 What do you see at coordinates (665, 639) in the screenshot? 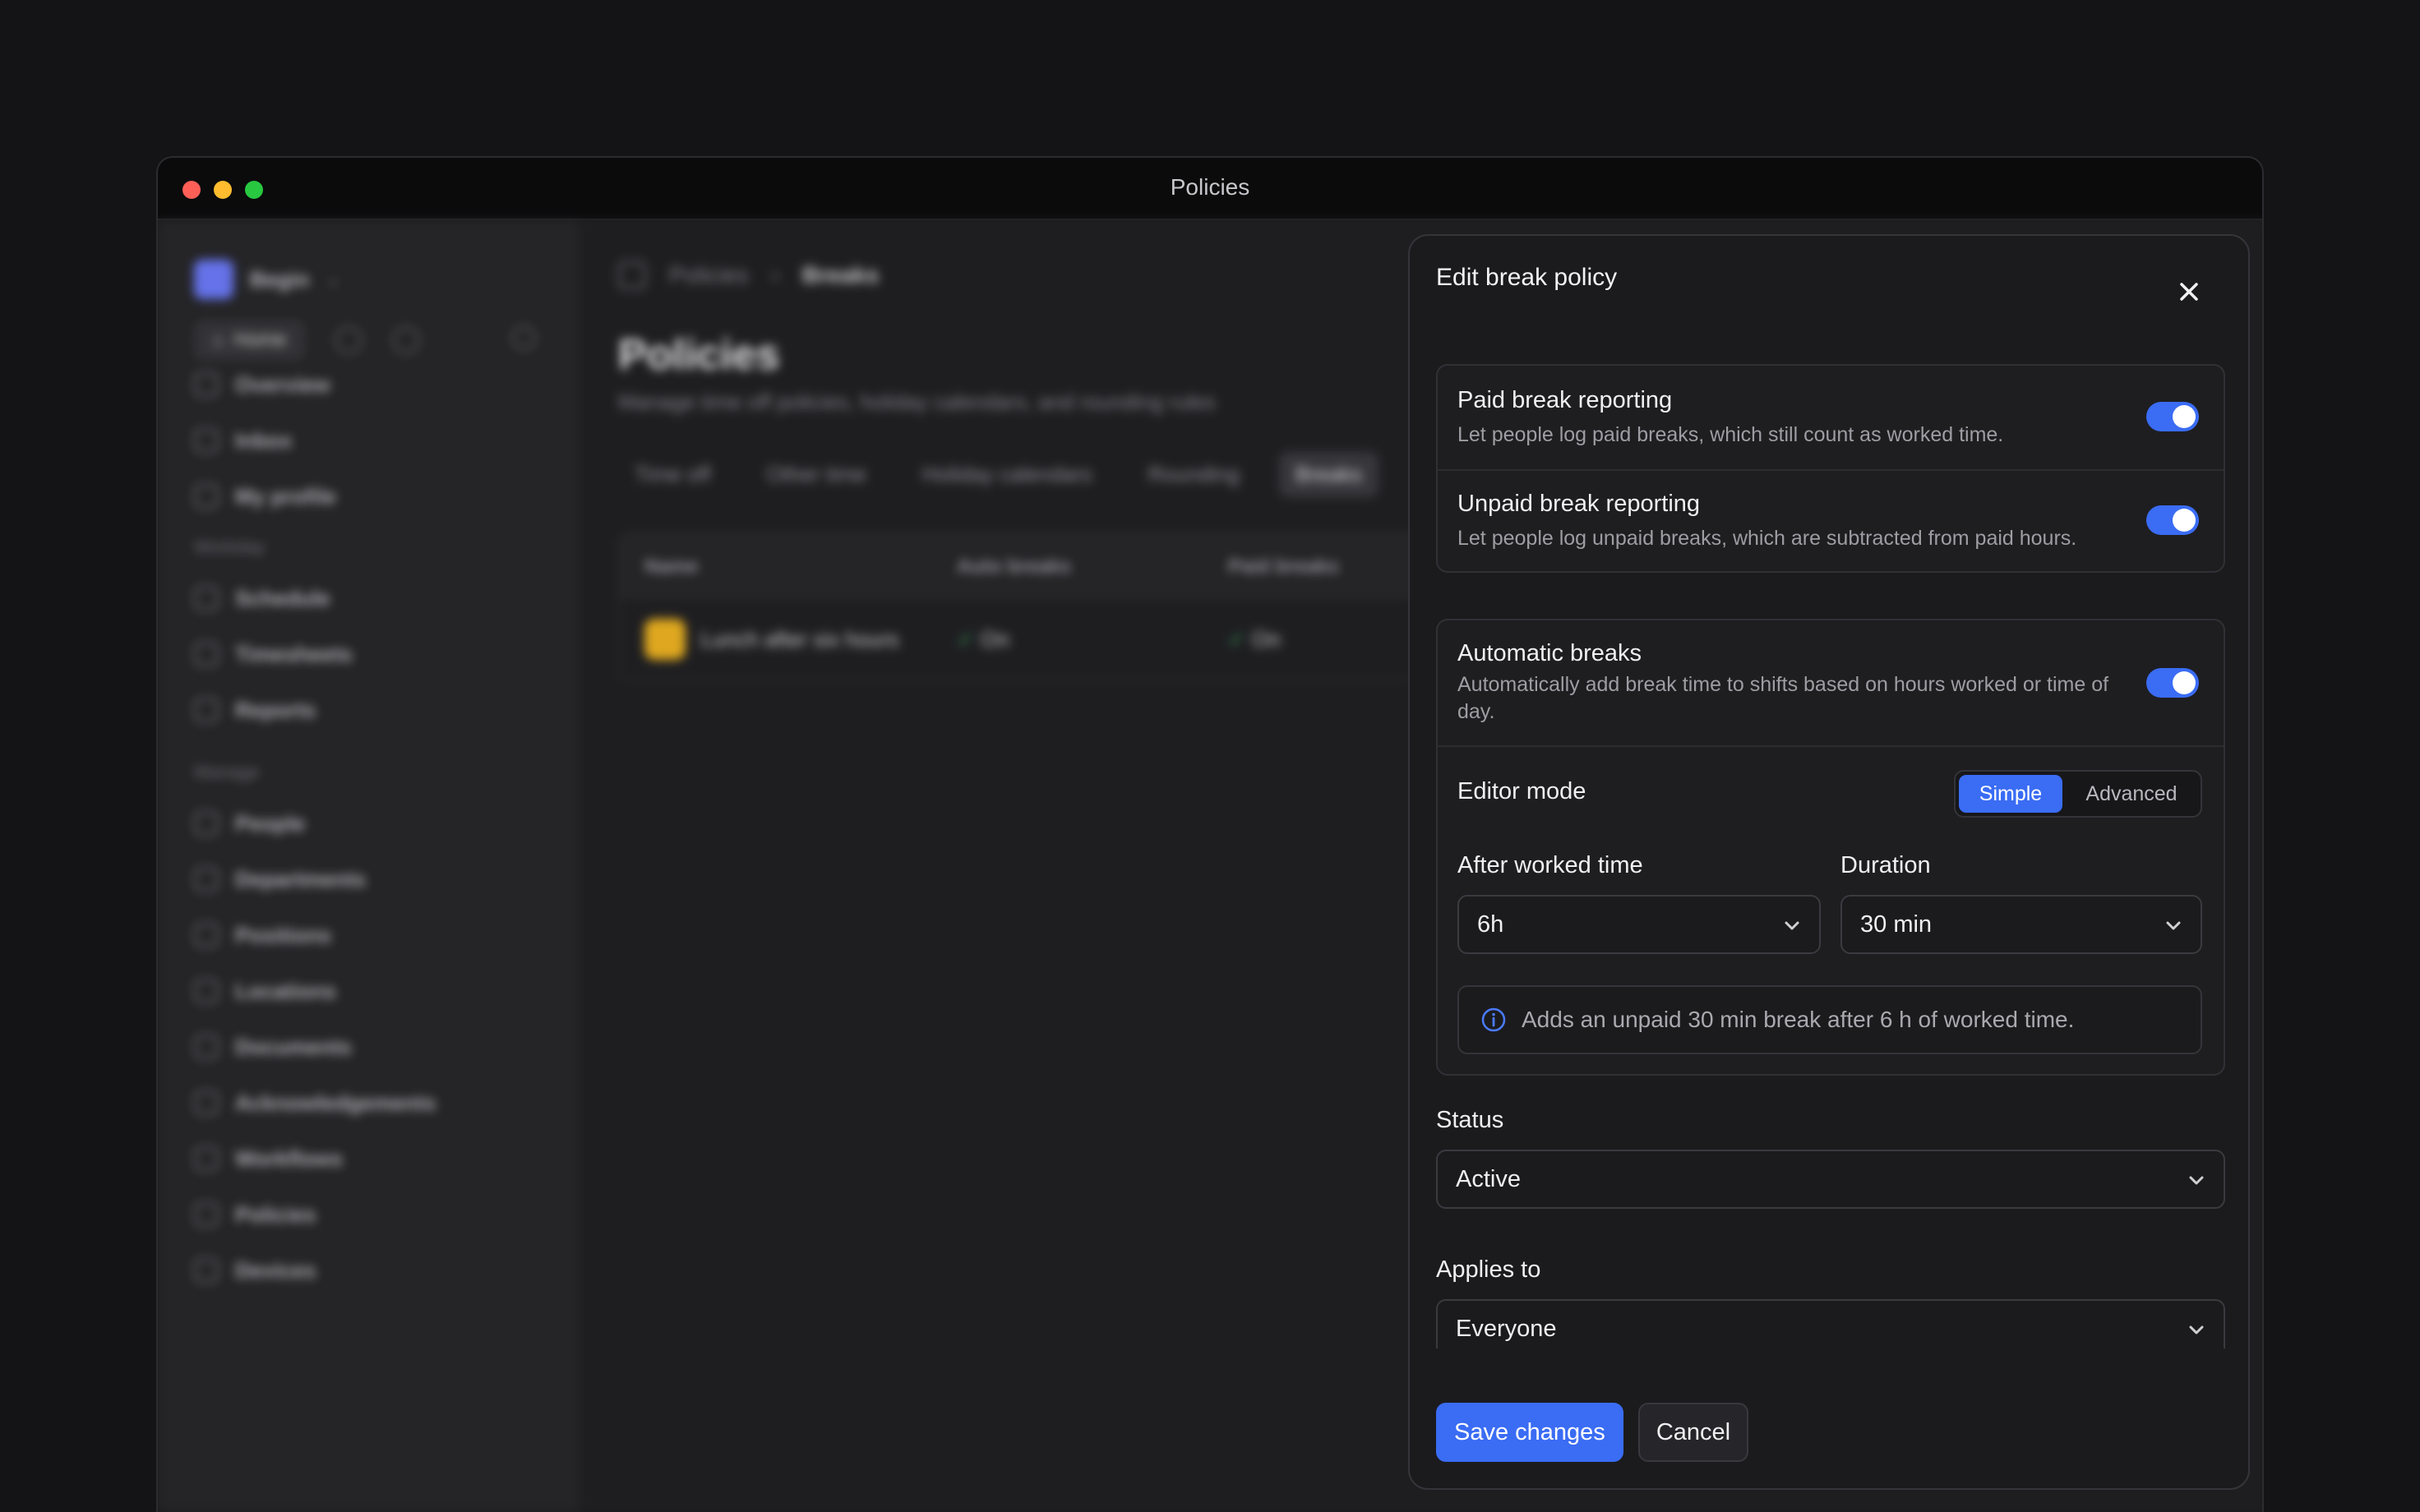
I see `policy-icon` at bounding box center [665, 639].